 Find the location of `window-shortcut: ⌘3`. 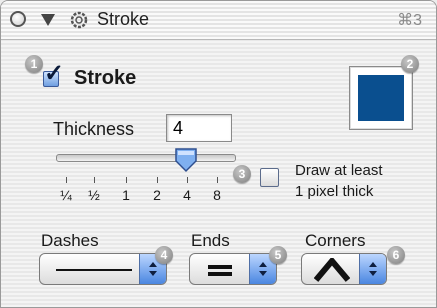

window-shortcut: ⌘3 is located at coordinates (409, 20).